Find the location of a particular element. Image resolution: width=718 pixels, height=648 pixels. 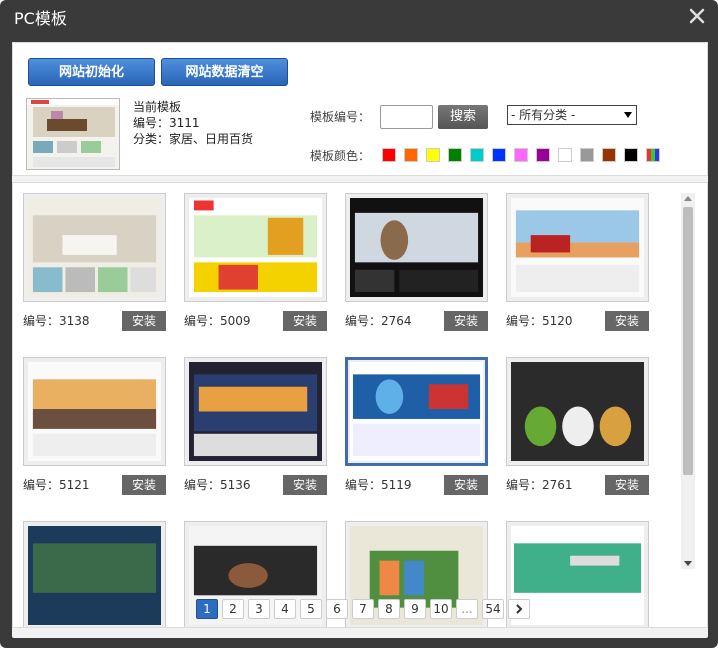

current-template-thumbnail is located at coordinates (73, 134).